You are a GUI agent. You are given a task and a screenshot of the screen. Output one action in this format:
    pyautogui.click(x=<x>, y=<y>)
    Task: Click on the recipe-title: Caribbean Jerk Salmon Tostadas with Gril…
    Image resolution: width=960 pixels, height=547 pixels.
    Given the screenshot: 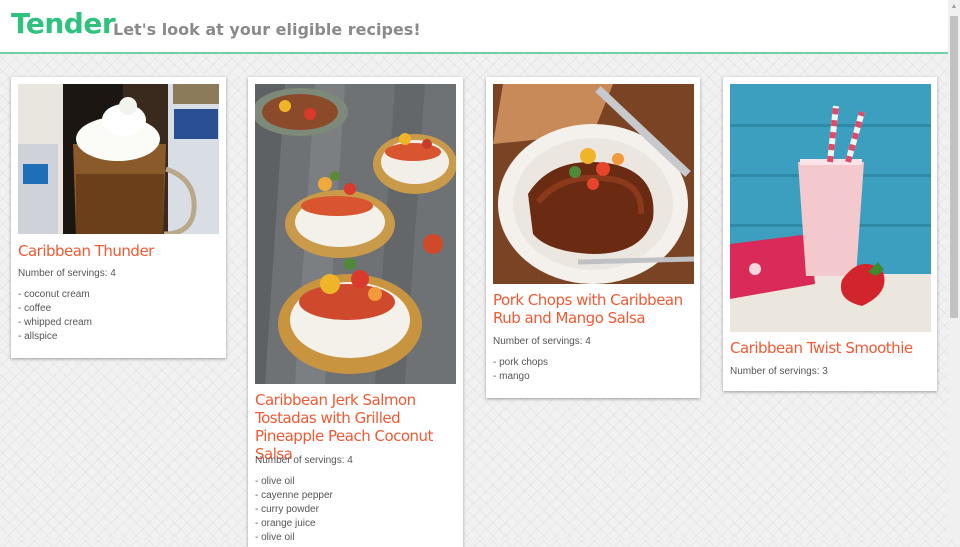 What is the action you would take?
    pyautogui.click(x=357, y=427)
    